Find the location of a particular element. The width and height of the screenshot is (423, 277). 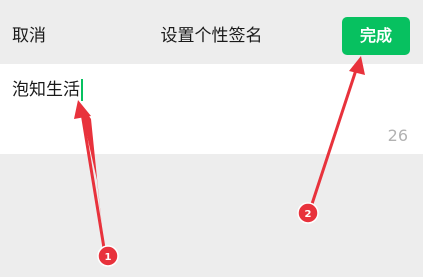

signature-text: 泡知生活 is located at coordinates (46, 90).